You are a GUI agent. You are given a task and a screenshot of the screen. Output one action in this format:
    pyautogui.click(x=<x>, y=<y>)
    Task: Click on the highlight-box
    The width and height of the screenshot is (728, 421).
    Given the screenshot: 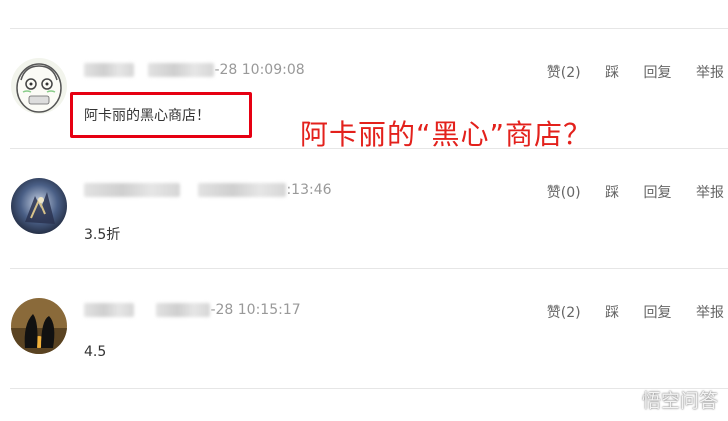 What is the action you would take?
    pyautogui.click(x=161, y=115)
    